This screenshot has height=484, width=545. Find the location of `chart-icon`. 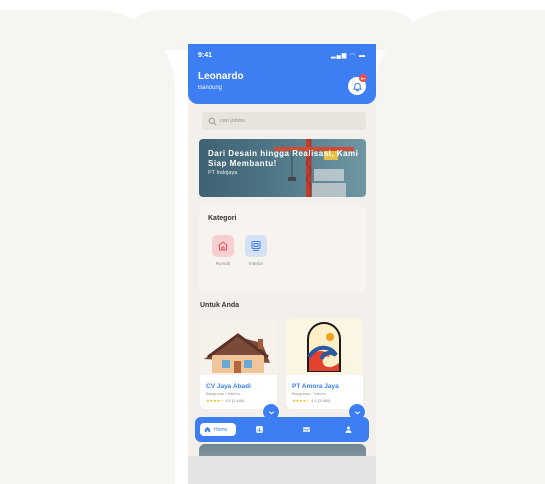

chart-icon is located at coordinates (259, 429).